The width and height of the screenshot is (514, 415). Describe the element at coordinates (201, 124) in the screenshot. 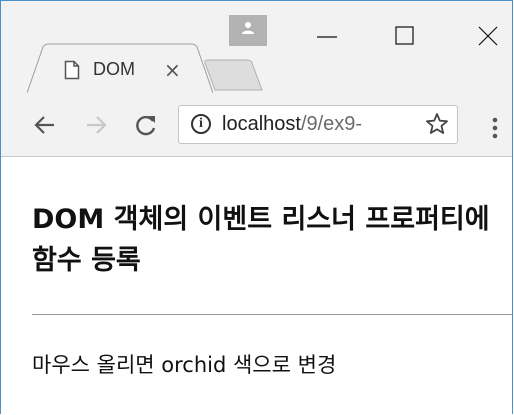

I see `info-icon: i` at that location.